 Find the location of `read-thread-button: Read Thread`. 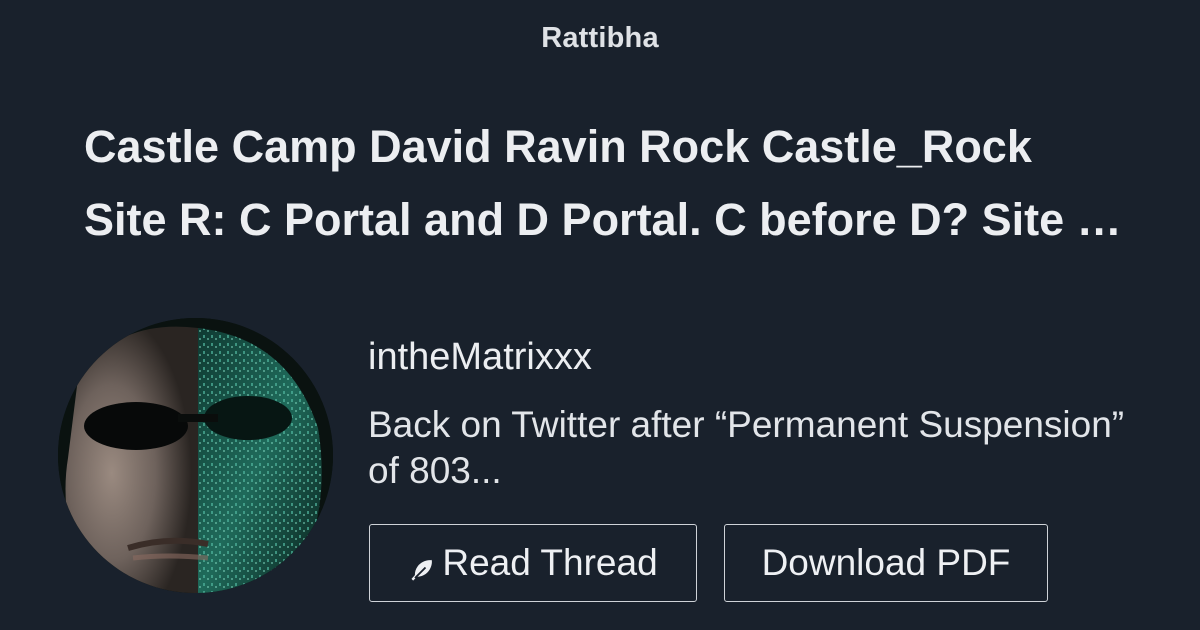

read-thread-button: Read Thread is located at coordinates (533, 563).